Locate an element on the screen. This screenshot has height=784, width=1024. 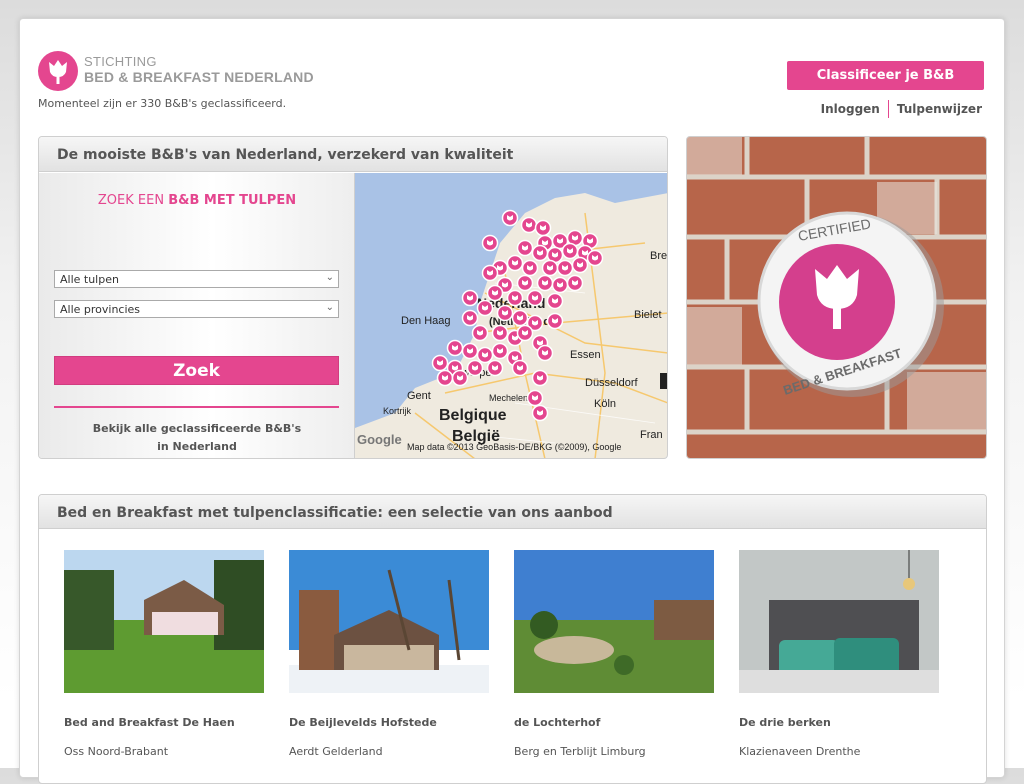
map-label-bre: Bre is located at coordinates (658, 256).